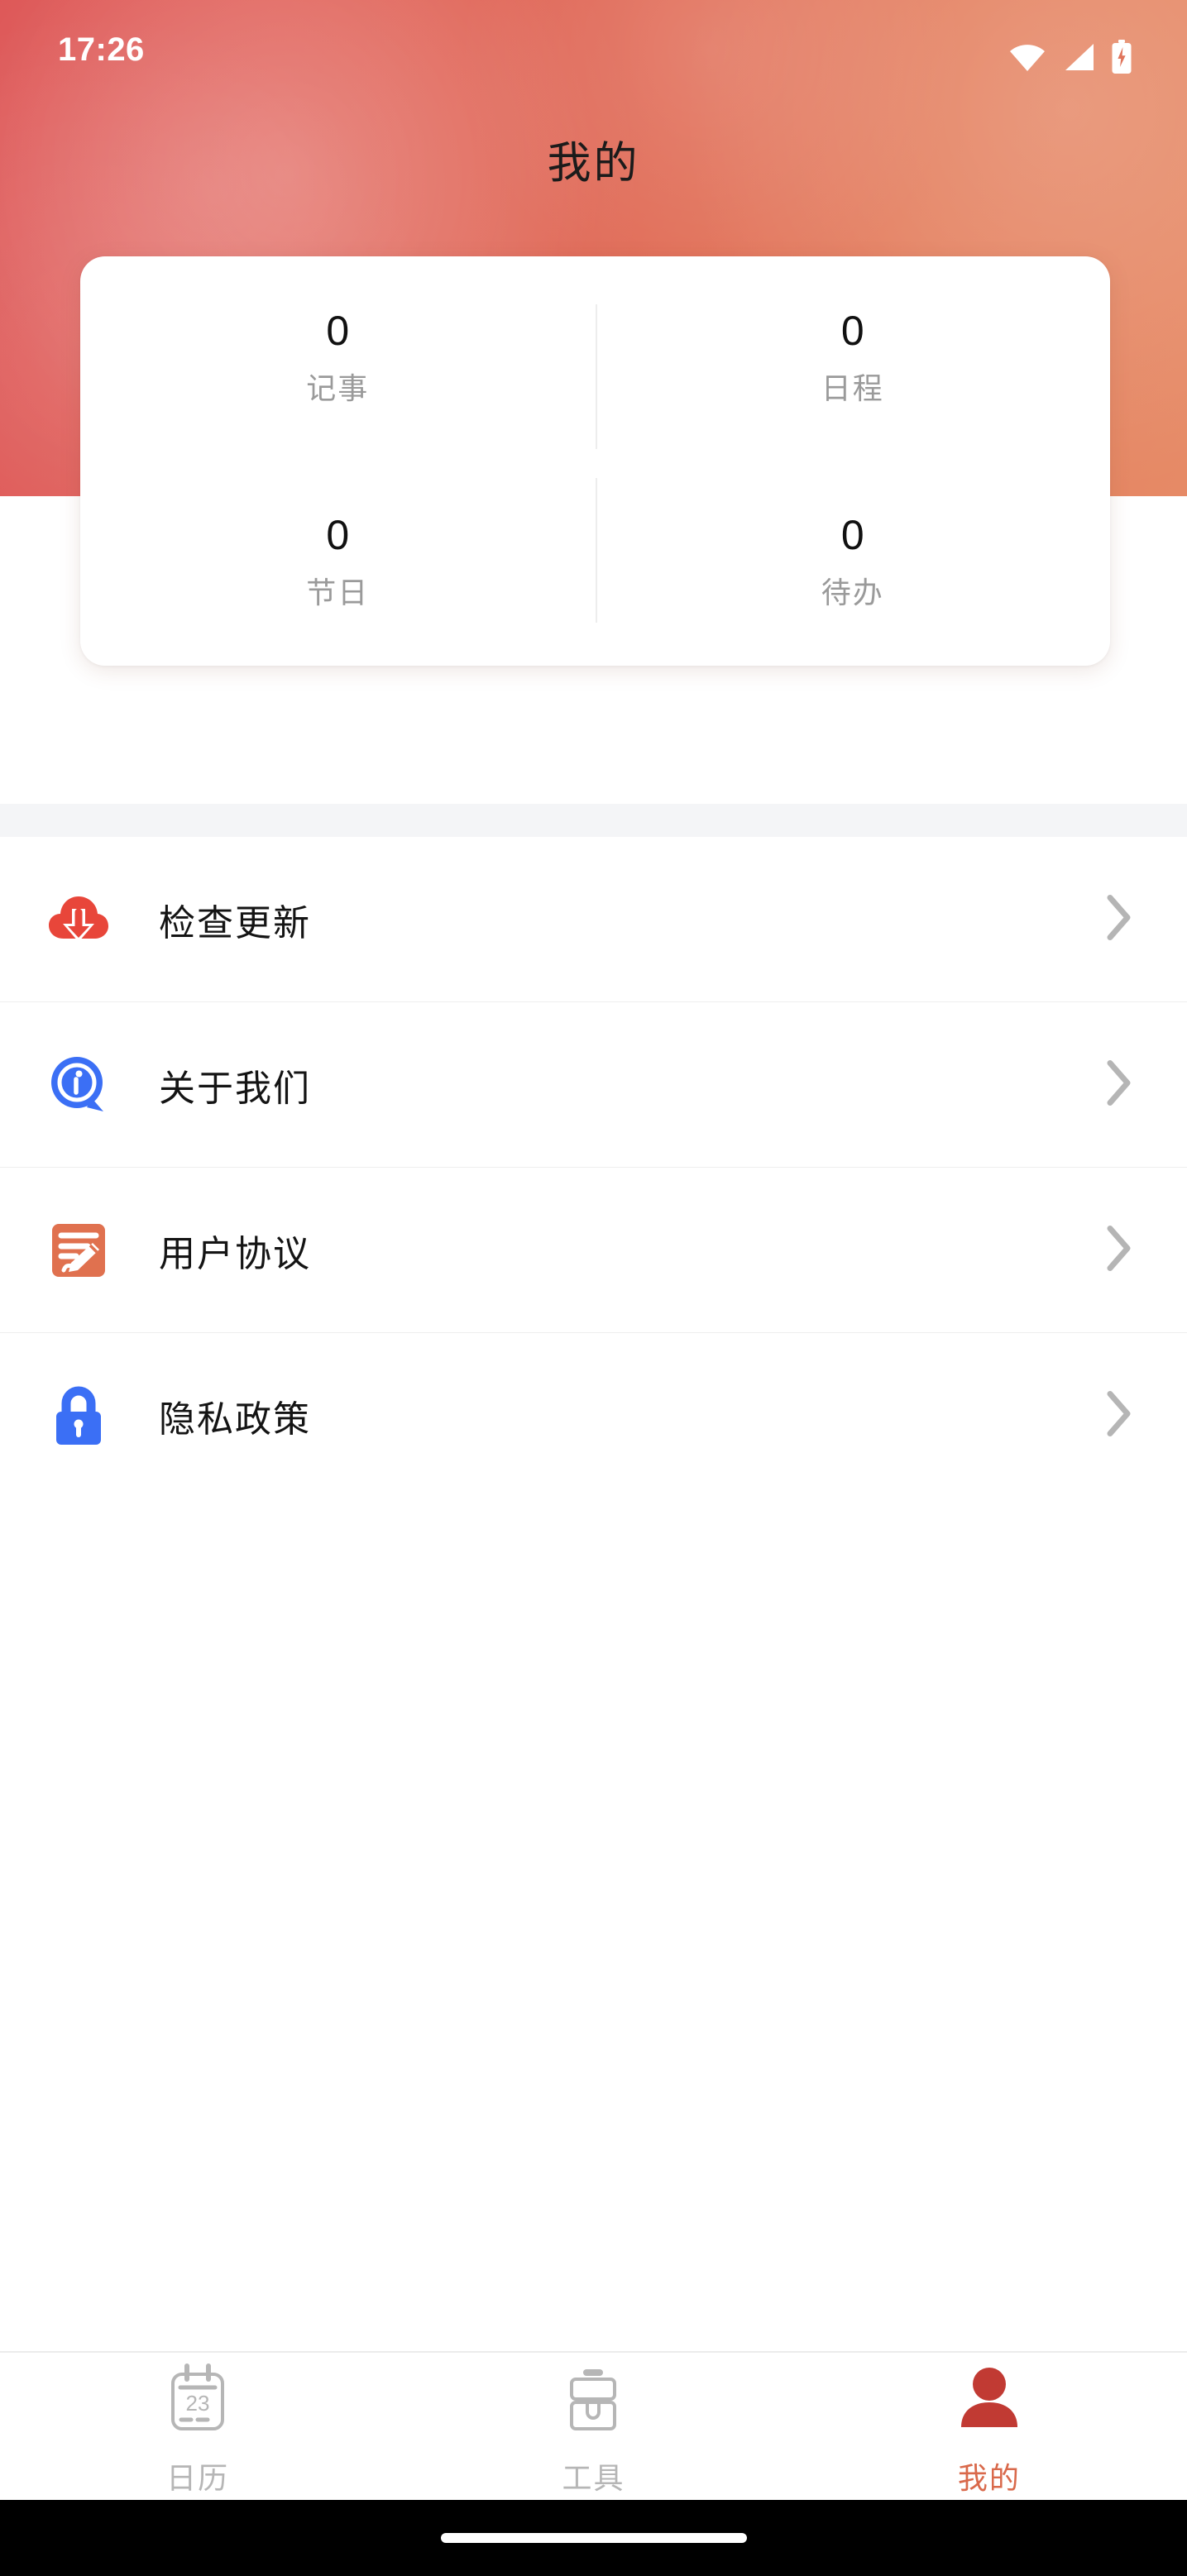 The height and width of the screenshot is (2576, 1187). I want to click on home-gesture-pill, so click(593, 2538).